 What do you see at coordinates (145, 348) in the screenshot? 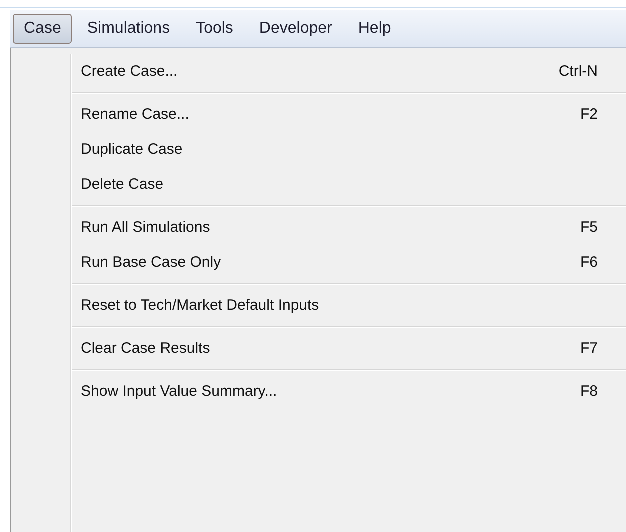
I see `menu-item: Clear Case Results` at bounding box center [145, 348].